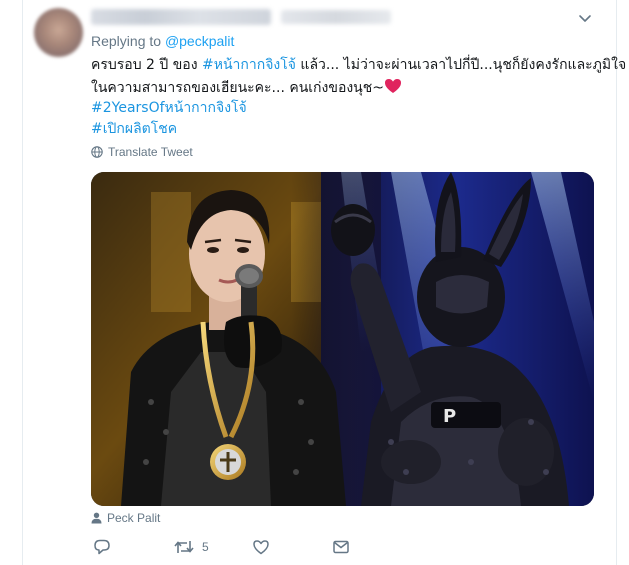 This screenshot has width=629, height=565. I want to click on replying-to-handle: @peckpalit, so click(199, 41).